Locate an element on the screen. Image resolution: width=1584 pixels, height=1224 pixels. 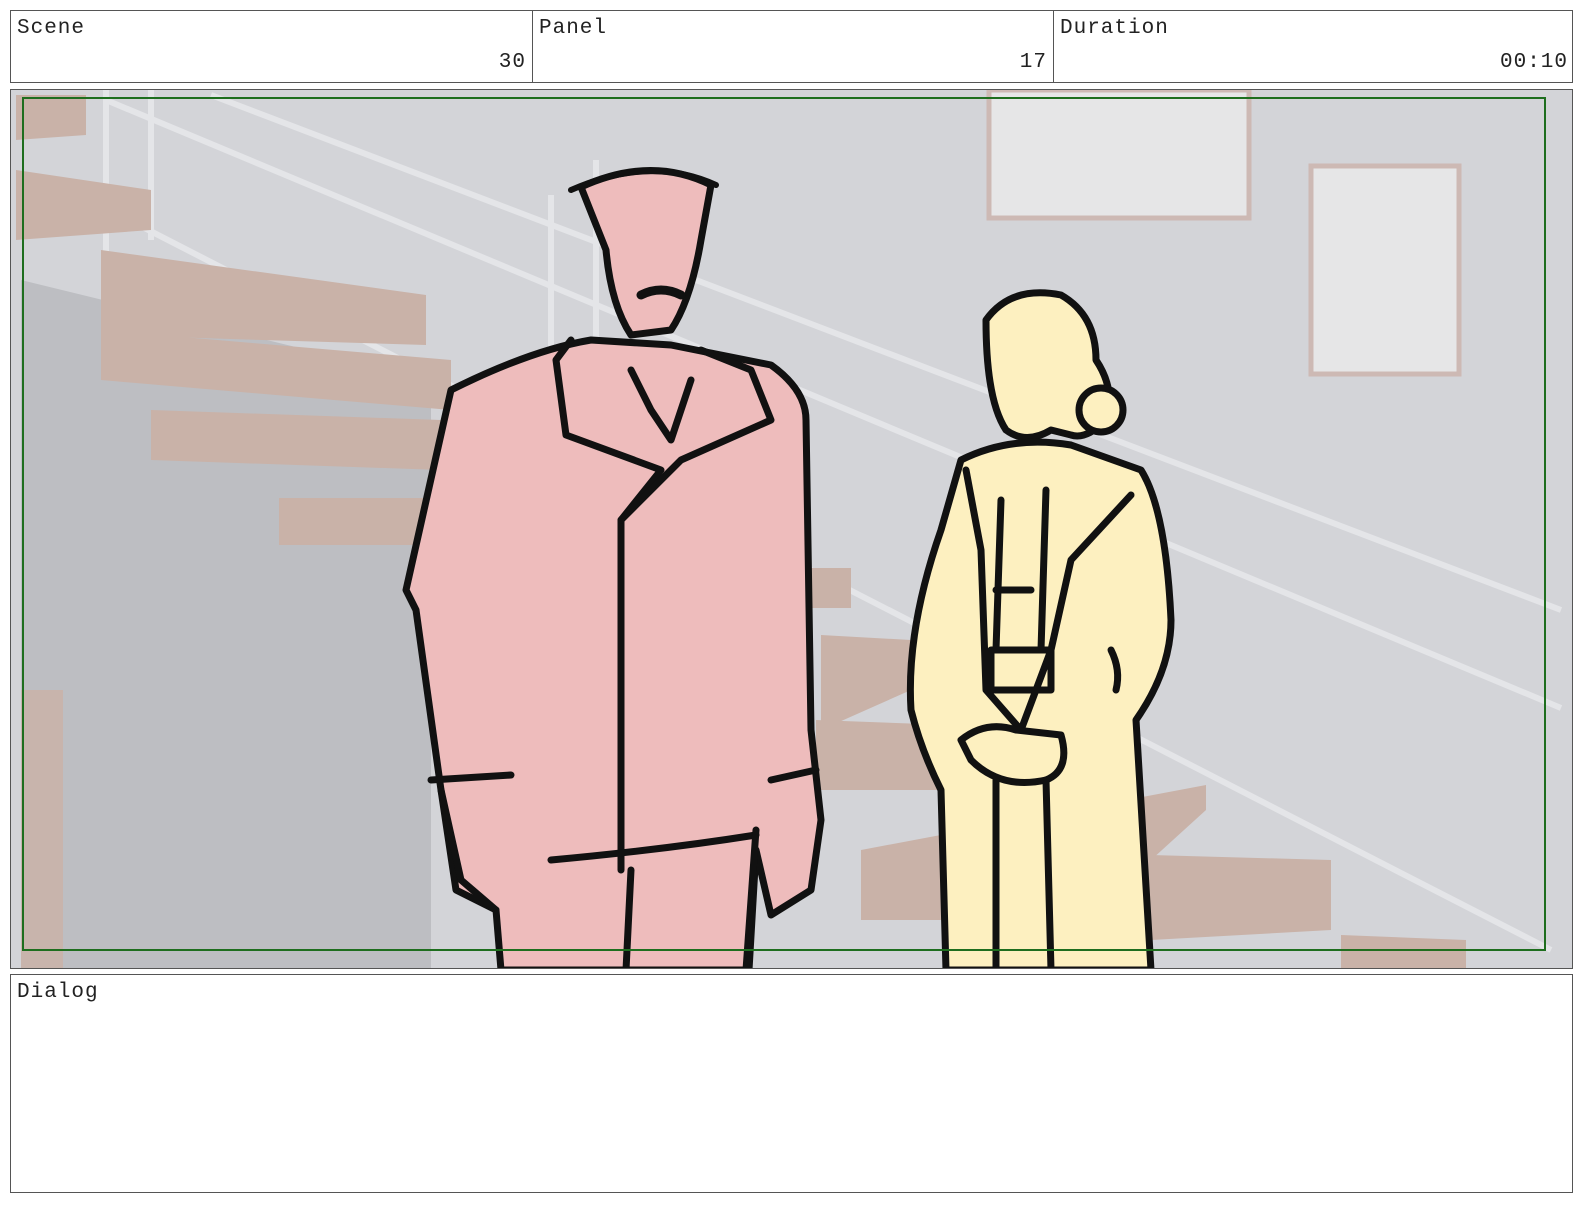
panel-cell: Panel 17 is located at coordinates (792, 46).